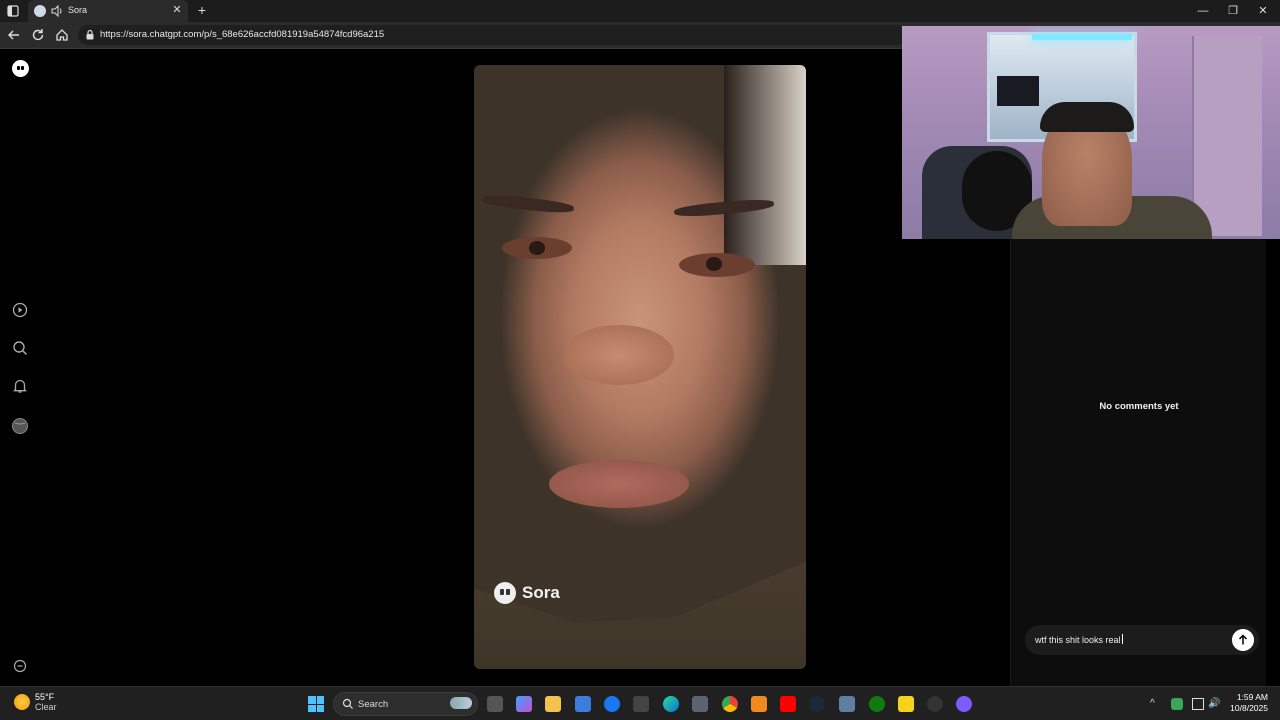  Describe the element at coordinates (1142, 640) in the screenshot. I see `comment-input: wtf this shit looks real` at that location.